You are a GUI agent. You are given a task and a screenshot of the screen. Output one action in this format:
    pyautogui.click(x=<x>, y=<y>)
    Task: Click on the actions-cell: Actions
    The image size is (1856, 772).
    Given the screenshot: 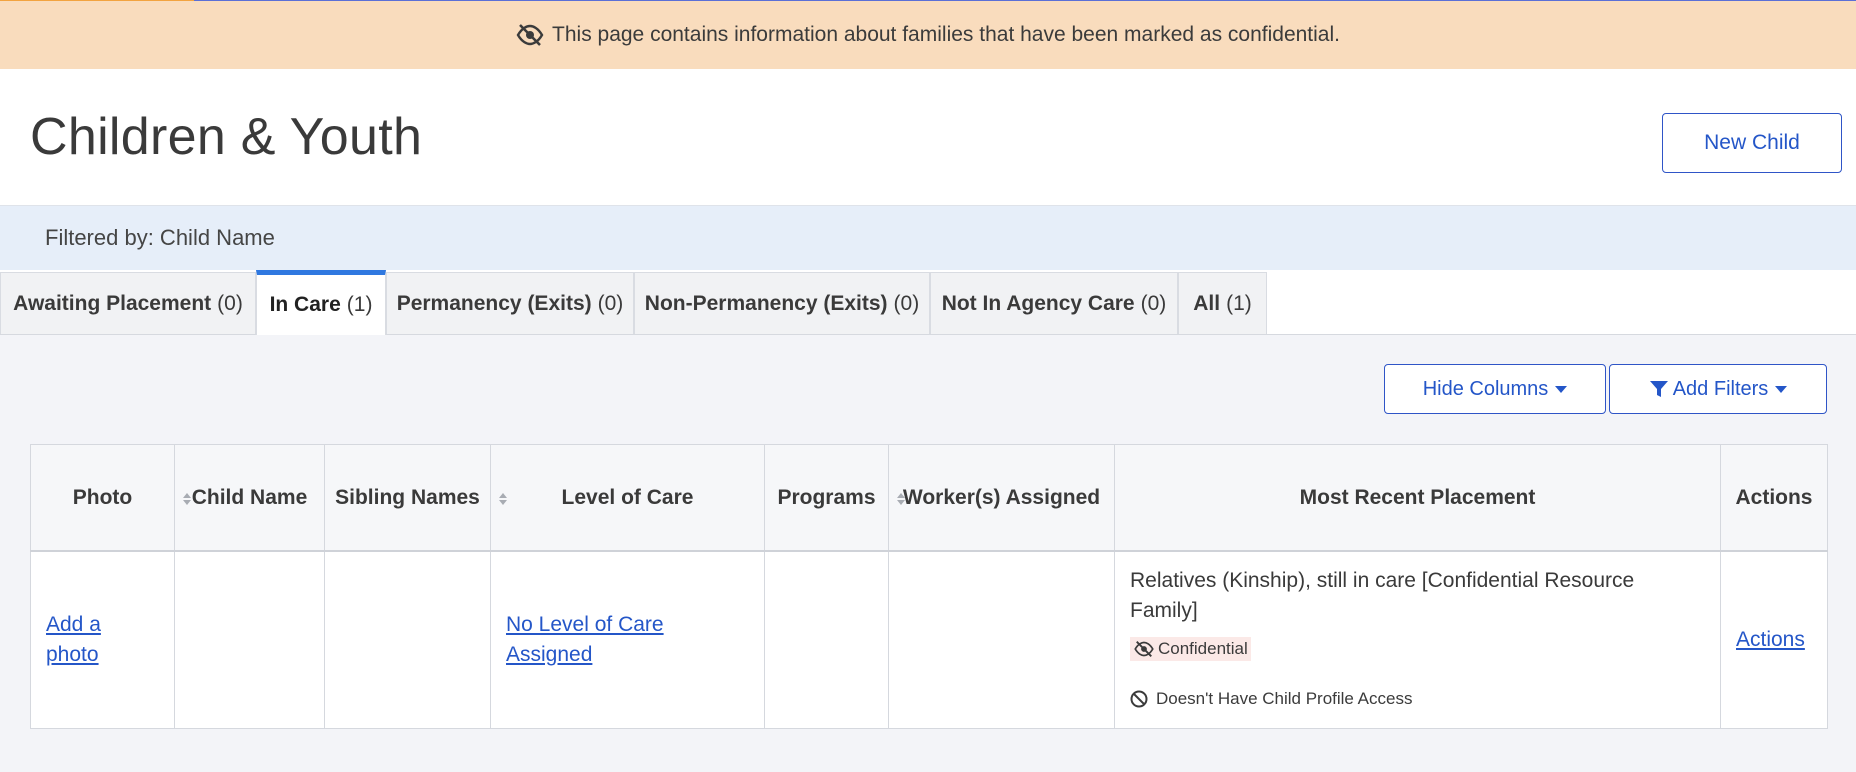 What is the action you would take?
    pyautogui.click(x=1774, y=639)
    